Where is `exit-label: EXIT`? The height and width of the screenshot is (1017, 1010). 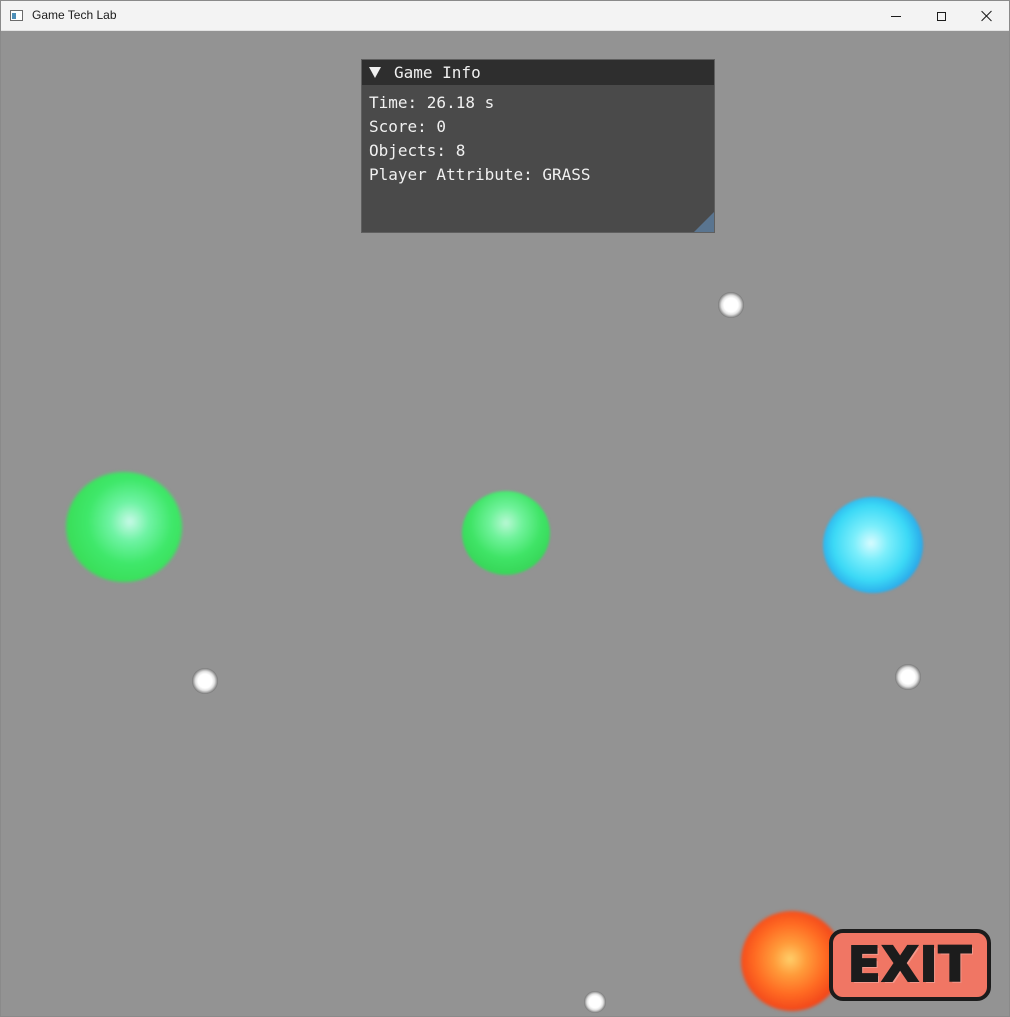 exit-label: EXIT is located at coordinates (910, 965).